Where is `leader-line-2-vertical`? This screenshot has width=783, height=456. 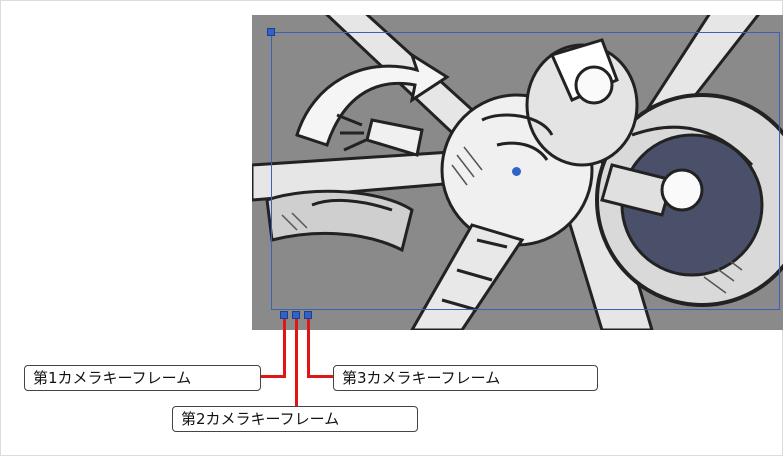 leader-line-2-vertical is located at coordinates (296, 362).